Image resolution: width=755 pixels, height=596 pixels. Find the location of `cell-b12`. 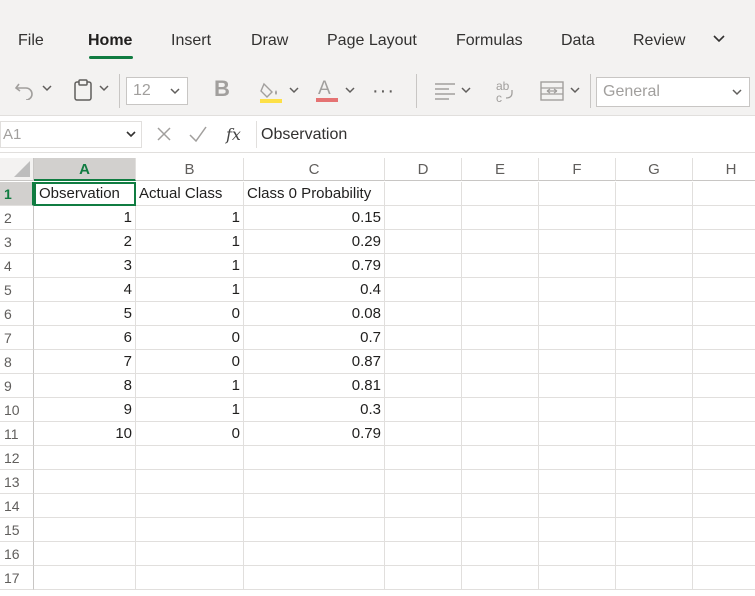

cell-b12 is located at coordinates (190, 458).